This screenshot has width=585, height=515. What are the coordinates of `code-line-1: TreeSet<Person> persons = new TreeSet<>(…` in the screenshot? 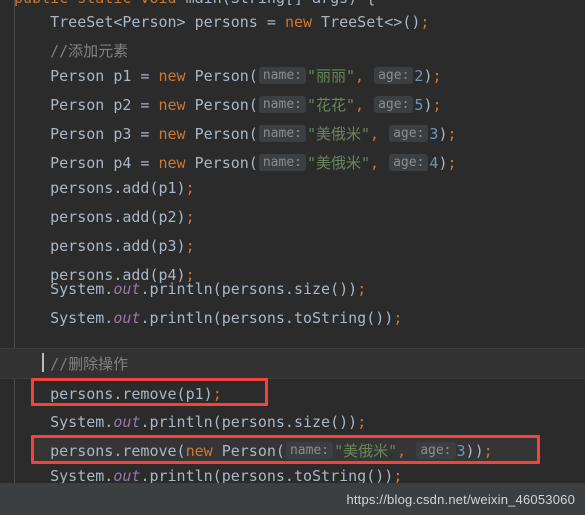 It's located at (292, 22).